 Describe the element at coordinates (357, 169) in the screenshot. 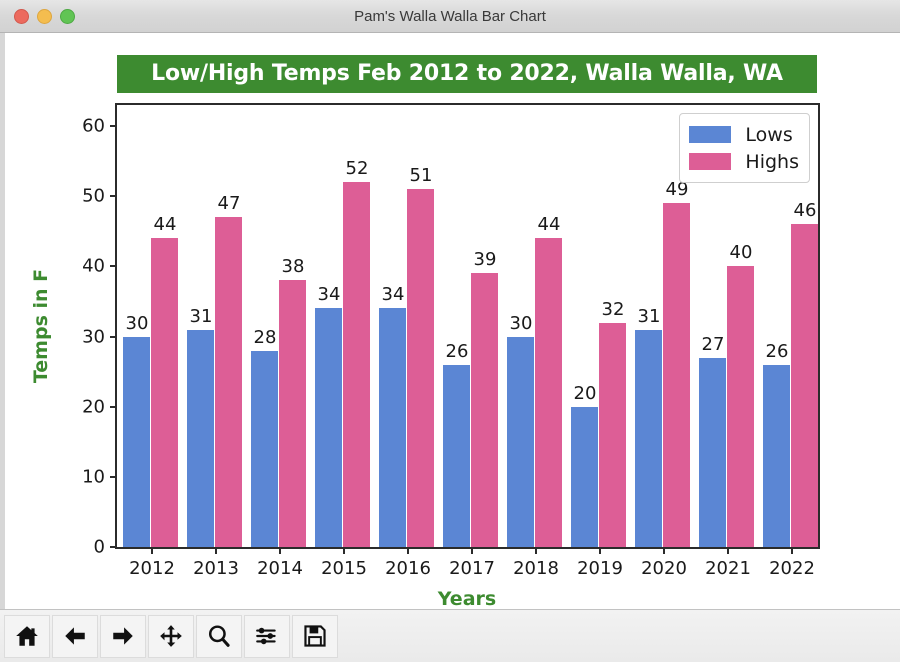

I see `bar-value-label: 52` at that location.